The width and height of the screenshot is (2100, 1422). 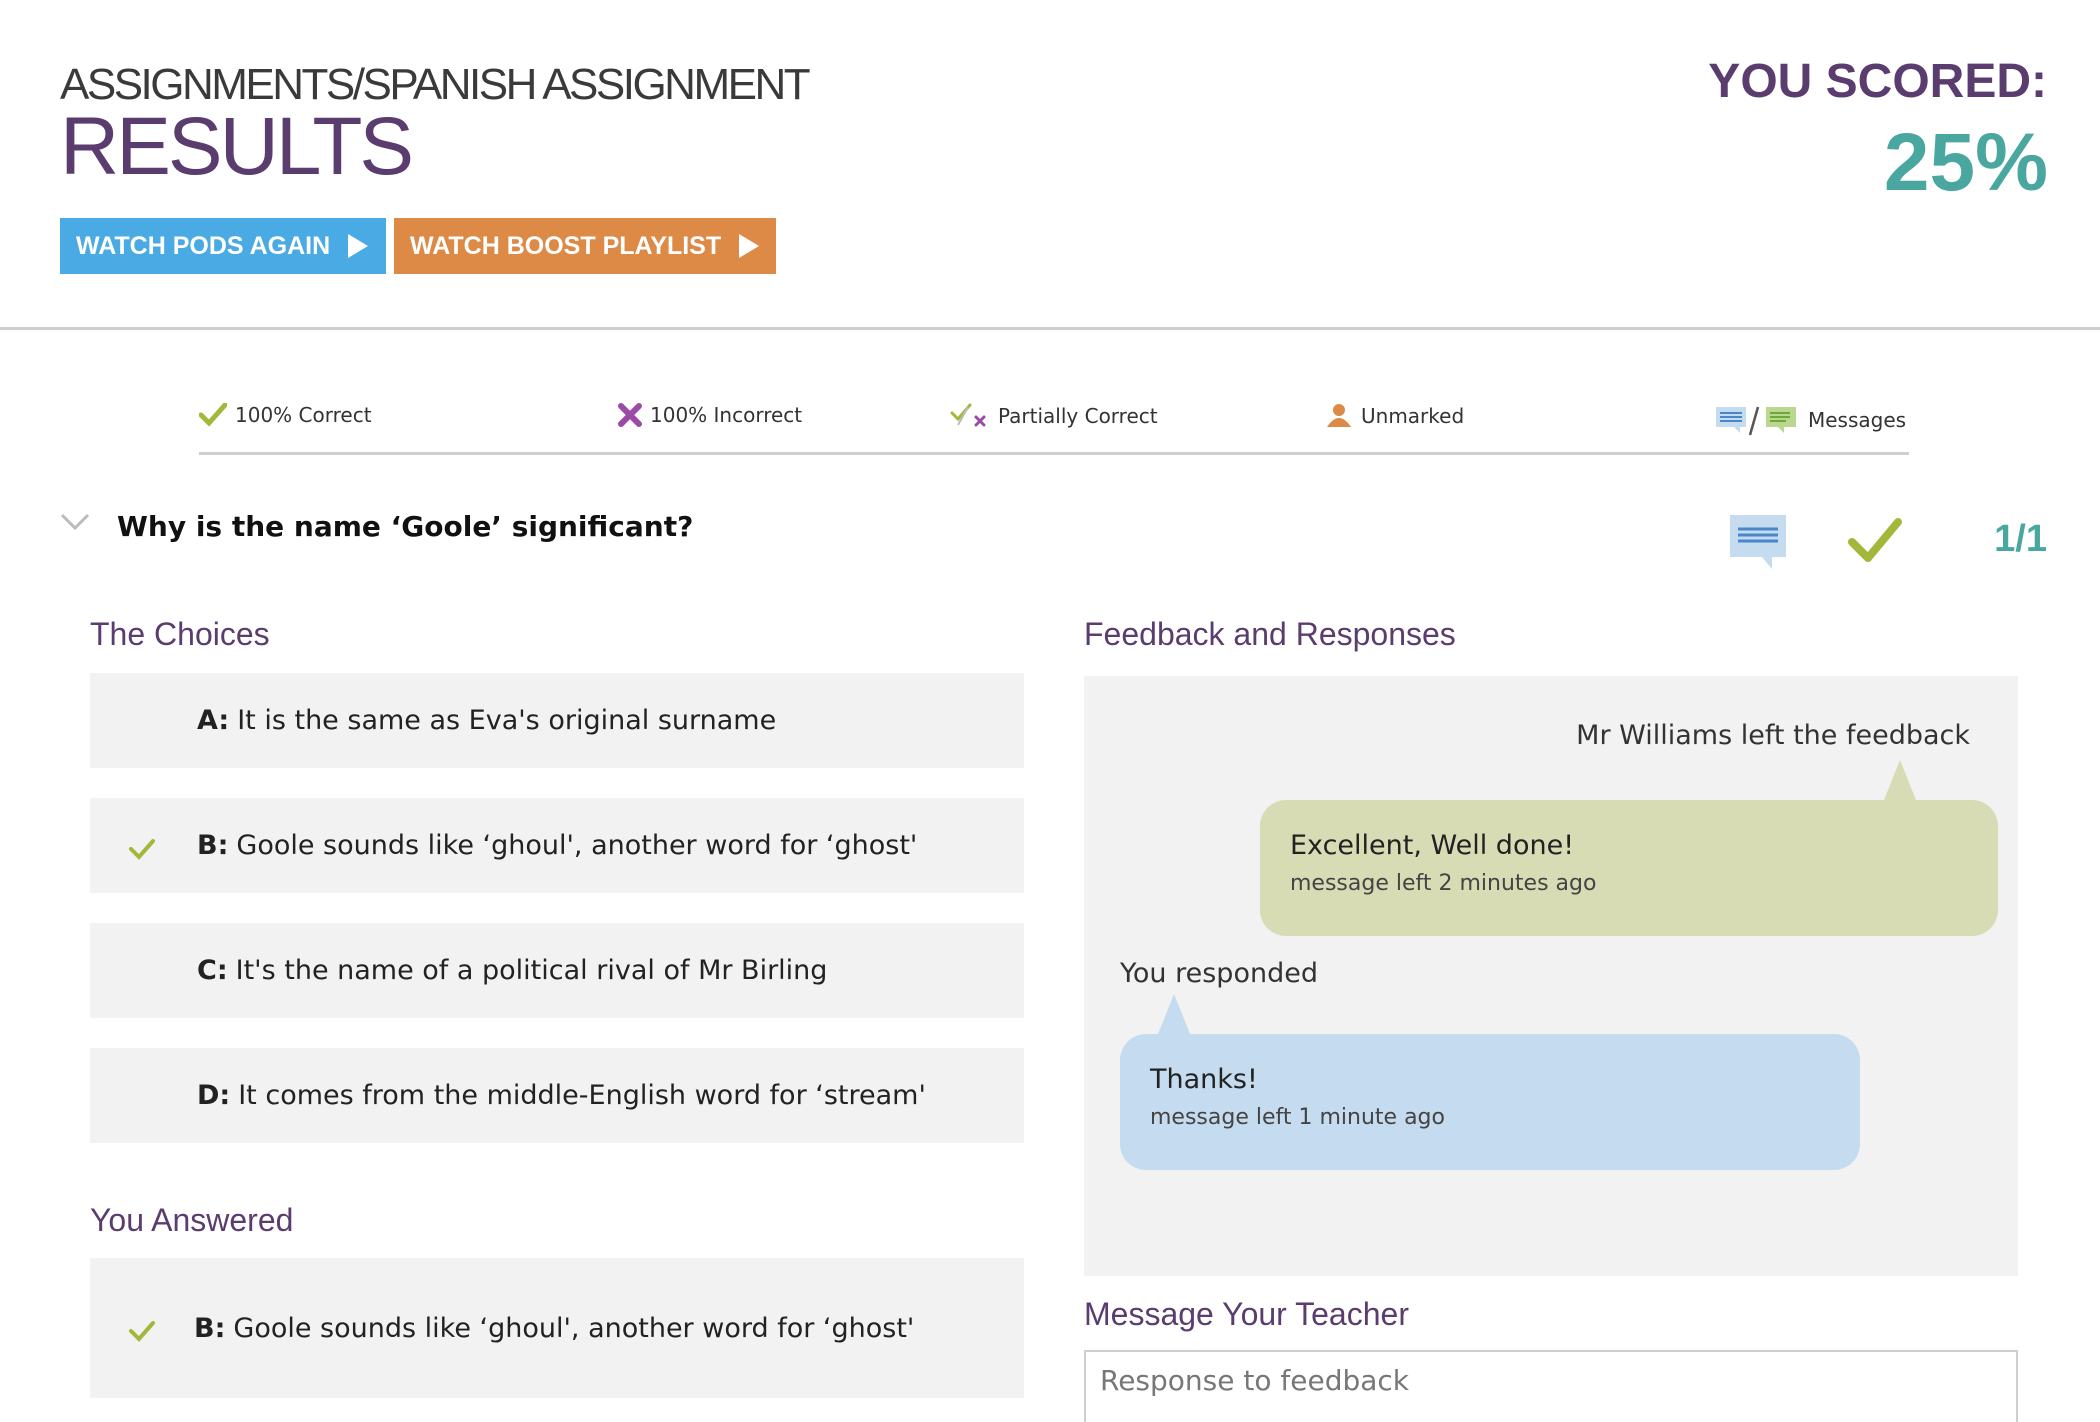 I want to click on legend-partial: Partially Correct, so click(x=1054, y=416).